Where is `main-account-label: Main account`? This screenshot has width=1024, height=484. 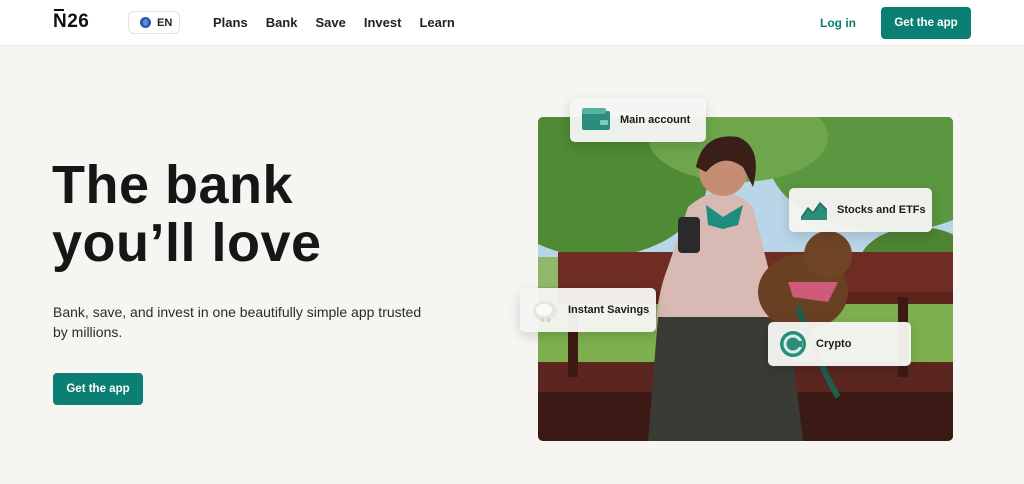 main-account-label: Main account is located at coordinates (655, 120).